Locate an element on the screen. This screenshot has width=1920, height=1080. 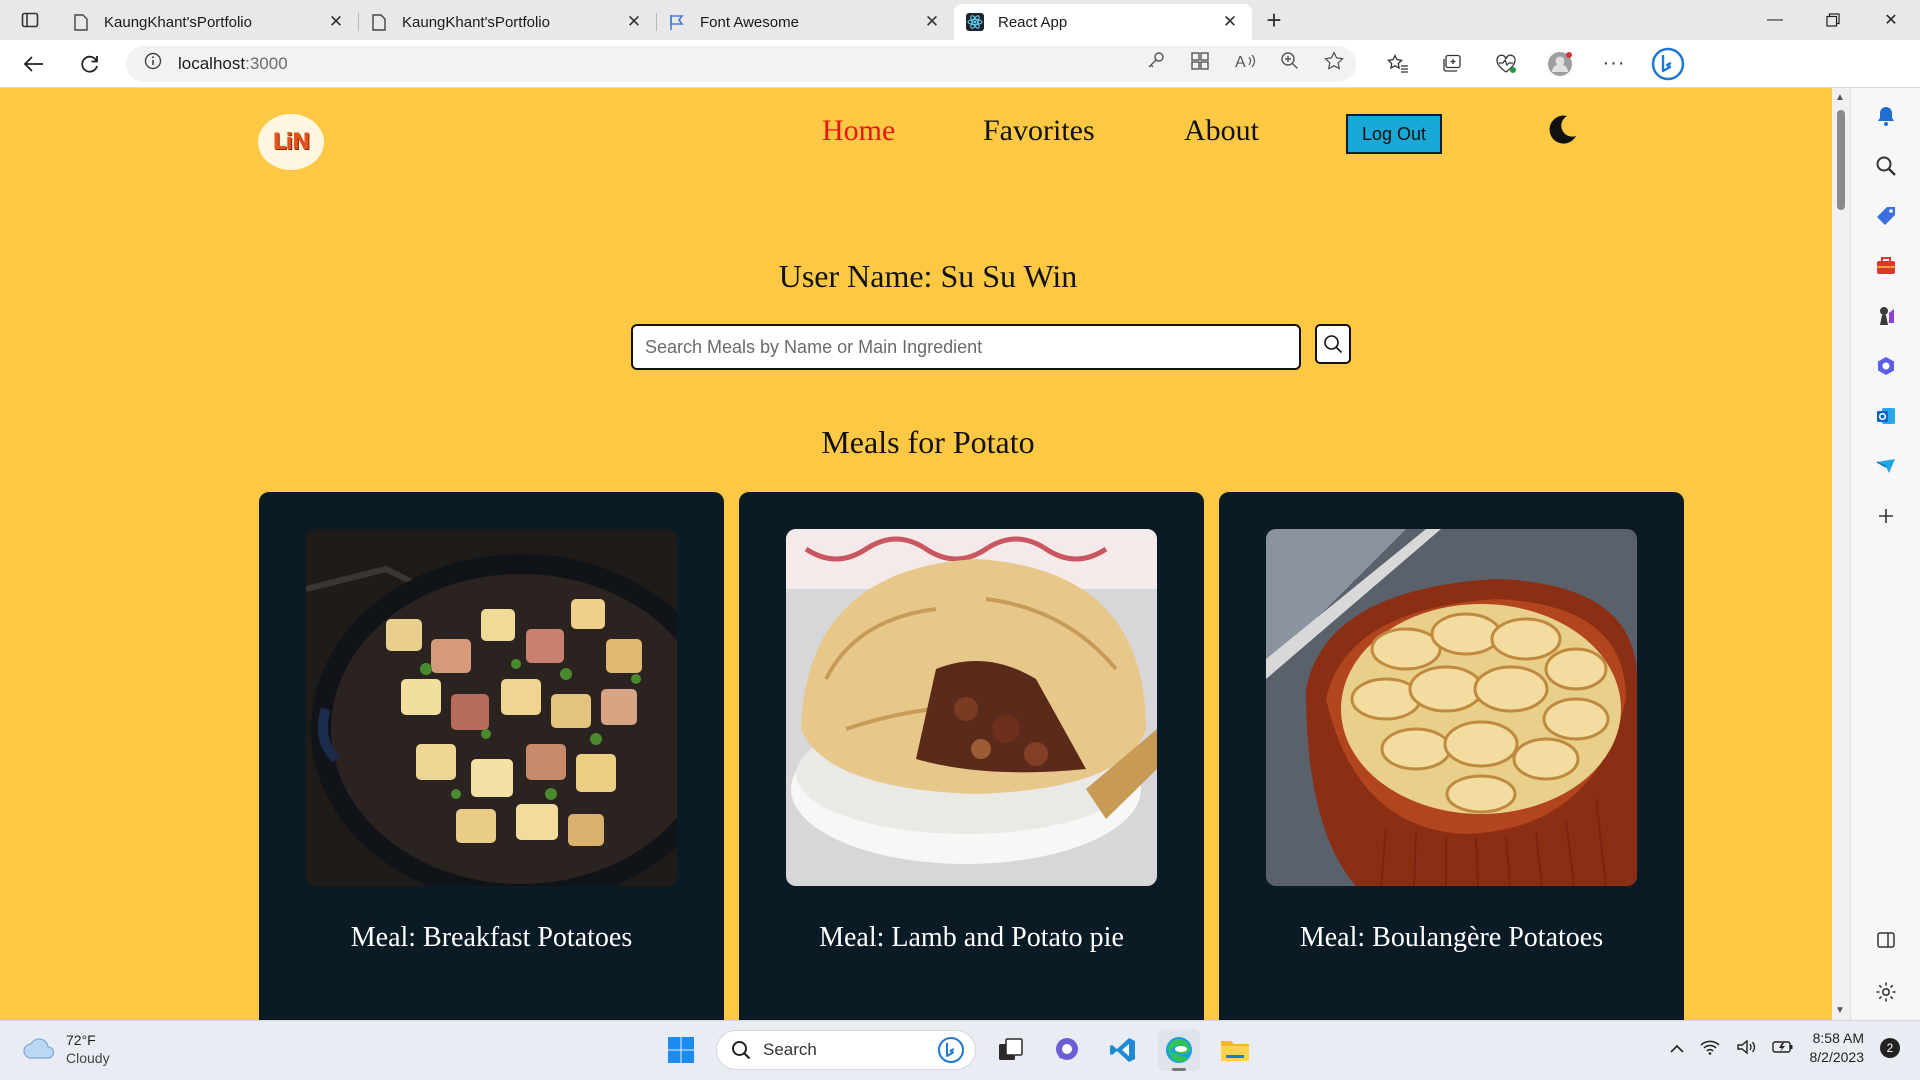
weather-widget: 72°F Cloudy is located at coordinates (66, 1049).